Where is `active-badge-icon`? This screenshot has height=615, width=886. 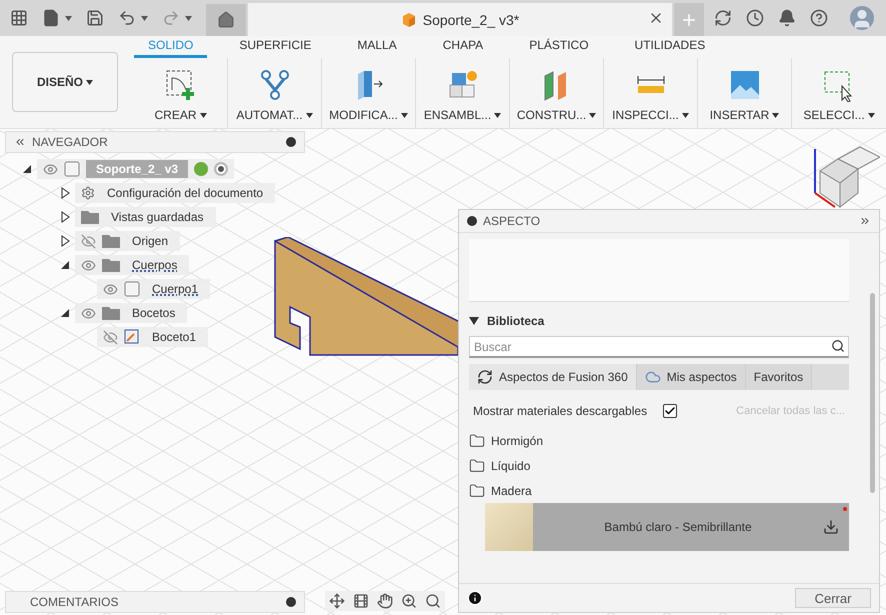 active-badge-icon is located at coordinates (201, 169).